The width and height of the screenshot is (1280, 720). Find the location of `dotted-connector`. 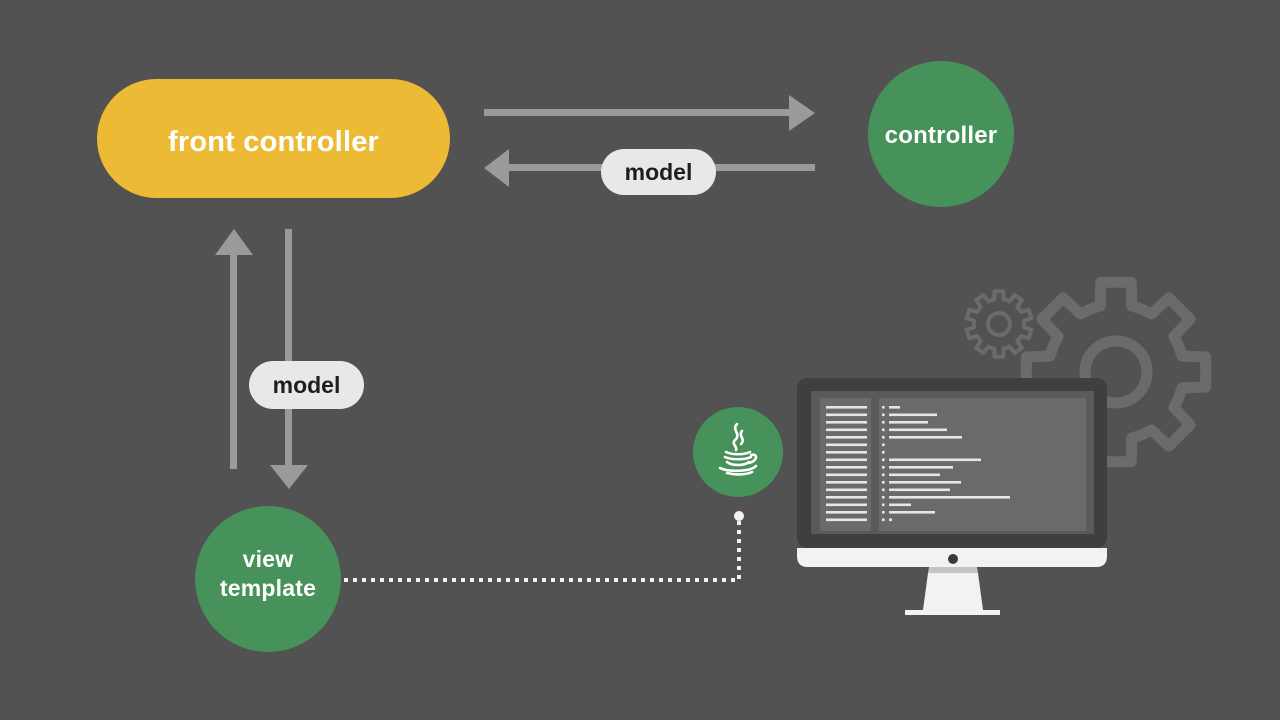

dotted-connector is located at coordinates (544, 546).